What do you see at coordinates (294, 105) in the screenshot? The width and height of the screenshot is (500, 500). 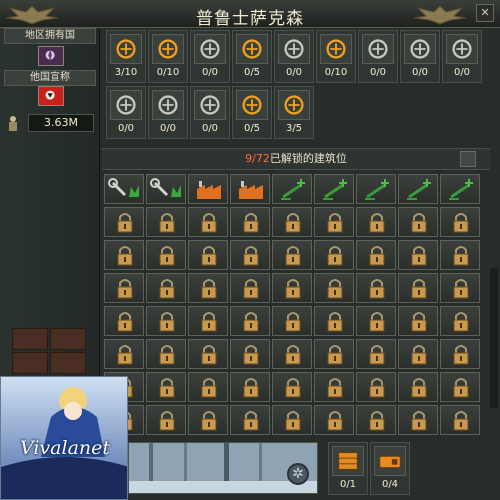 I see `railway-icon` at bounding box center [294, 105].